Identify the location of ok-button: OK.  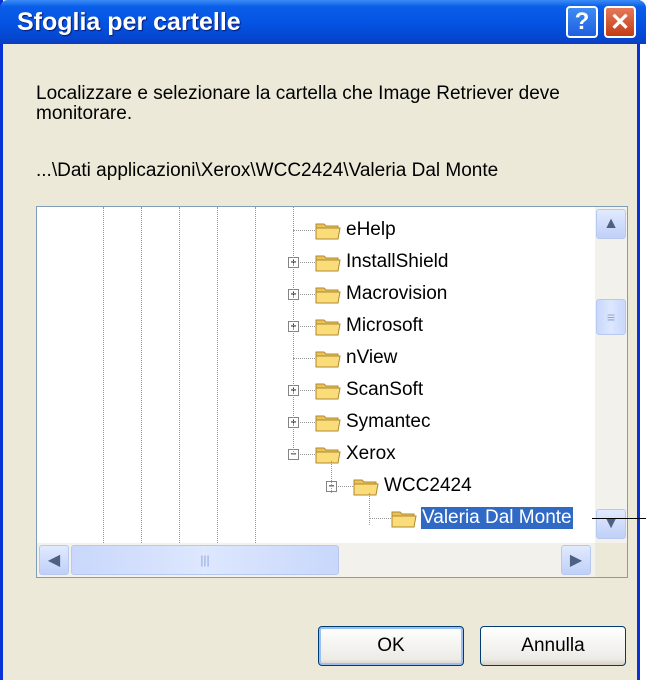
(391, 646).